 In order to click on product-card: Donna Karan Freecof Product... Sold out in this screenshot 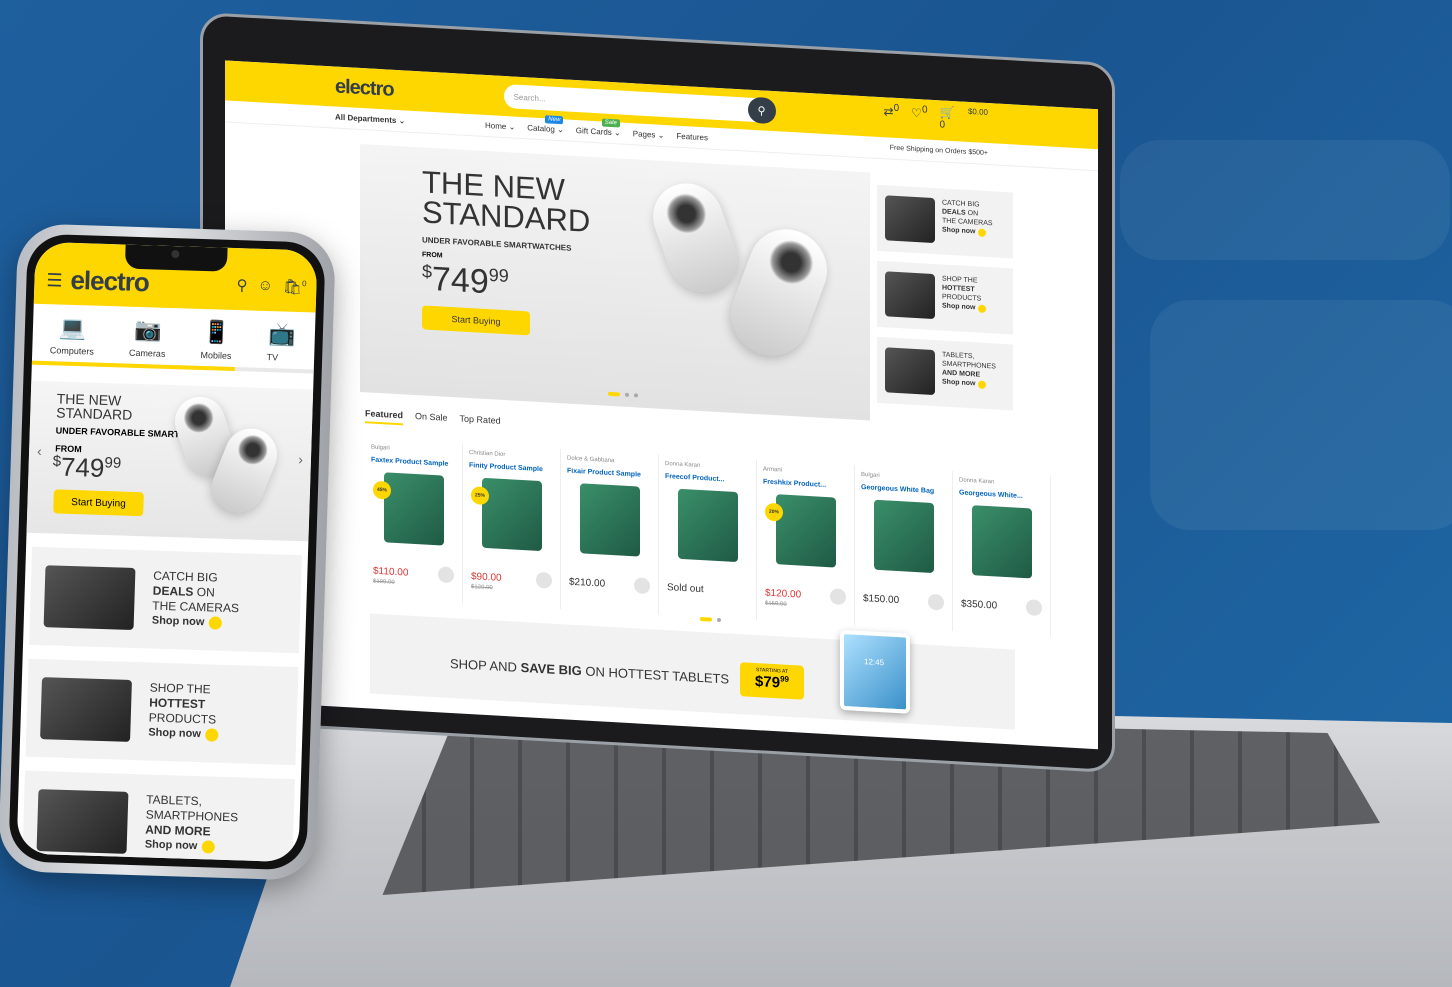, I will do `click(708, 537)`.